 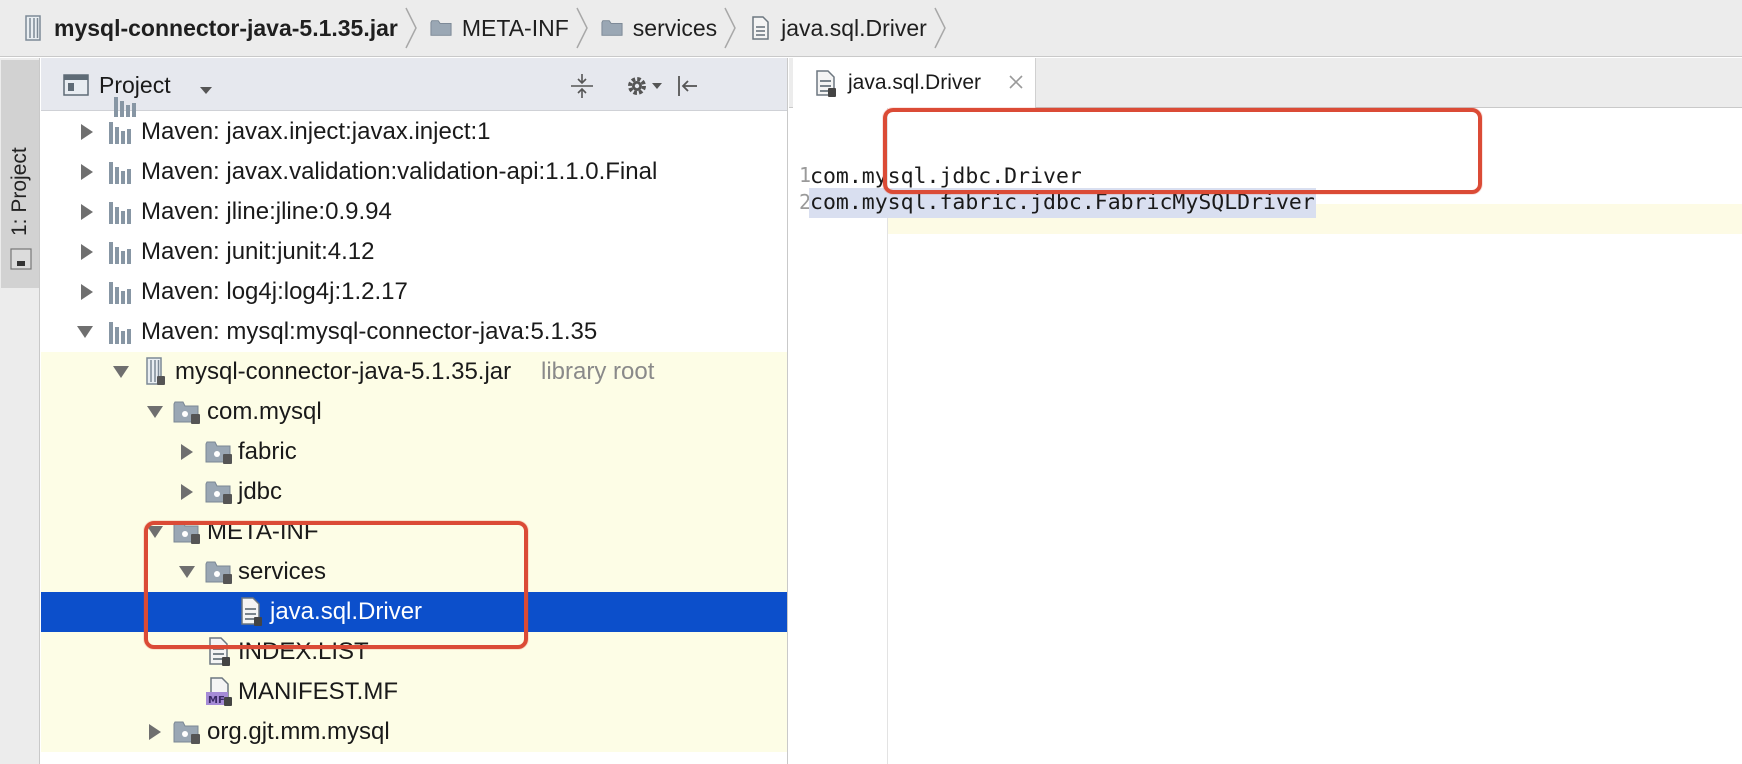 What do you see at coordinates (598, 371) in the screenshot?
I see `library-root-hint: library root` at bounding box center [598, 371].